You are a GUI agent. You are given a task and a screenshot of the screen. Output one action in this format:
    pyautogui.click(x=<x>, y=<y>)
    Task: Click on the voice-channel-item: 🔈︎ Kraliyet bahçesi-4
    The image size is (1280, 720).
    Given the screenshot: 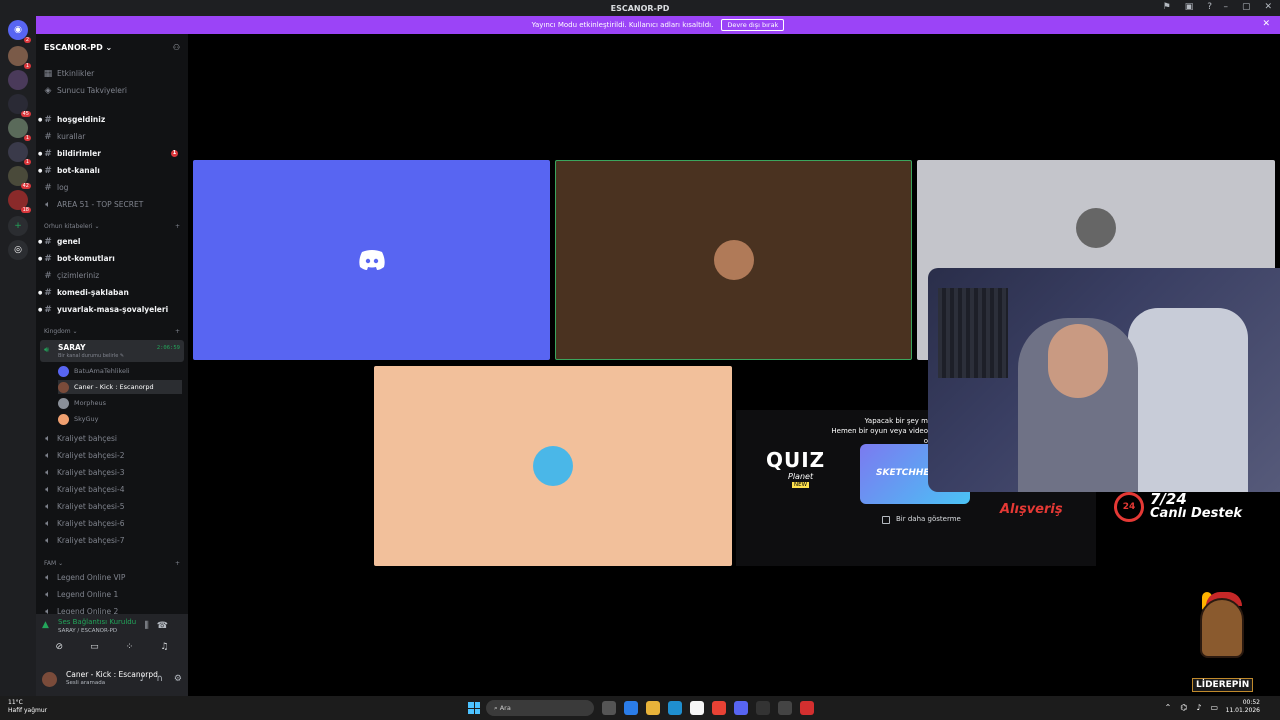 What is the action you would take?
    pyautogui.click(x=112, y=489)
    